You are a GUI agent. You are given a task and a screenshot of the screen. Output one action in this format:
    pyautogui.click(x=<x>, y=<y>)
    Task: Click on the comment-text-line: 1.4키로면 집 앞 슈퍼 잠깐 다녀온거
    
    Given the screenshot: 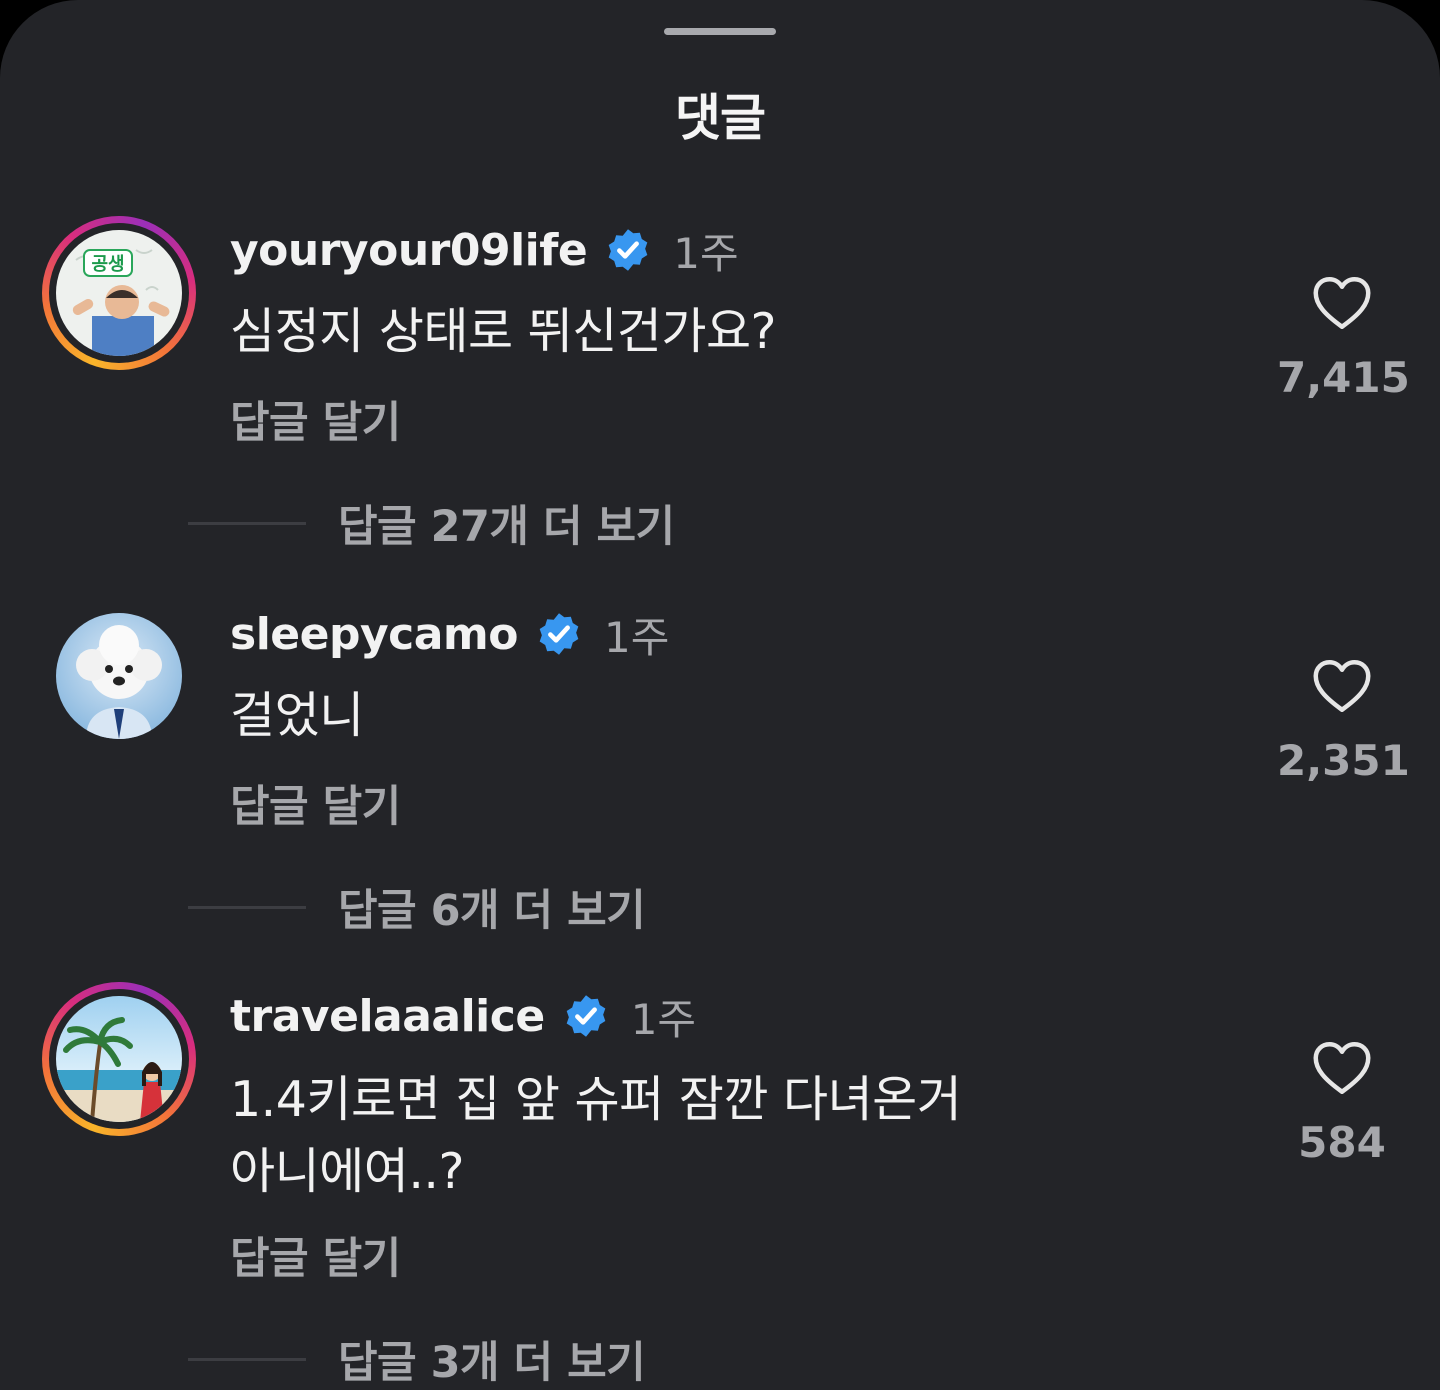 What is the action you would take?
    pyautogui.click(x=596, y=1099)
    